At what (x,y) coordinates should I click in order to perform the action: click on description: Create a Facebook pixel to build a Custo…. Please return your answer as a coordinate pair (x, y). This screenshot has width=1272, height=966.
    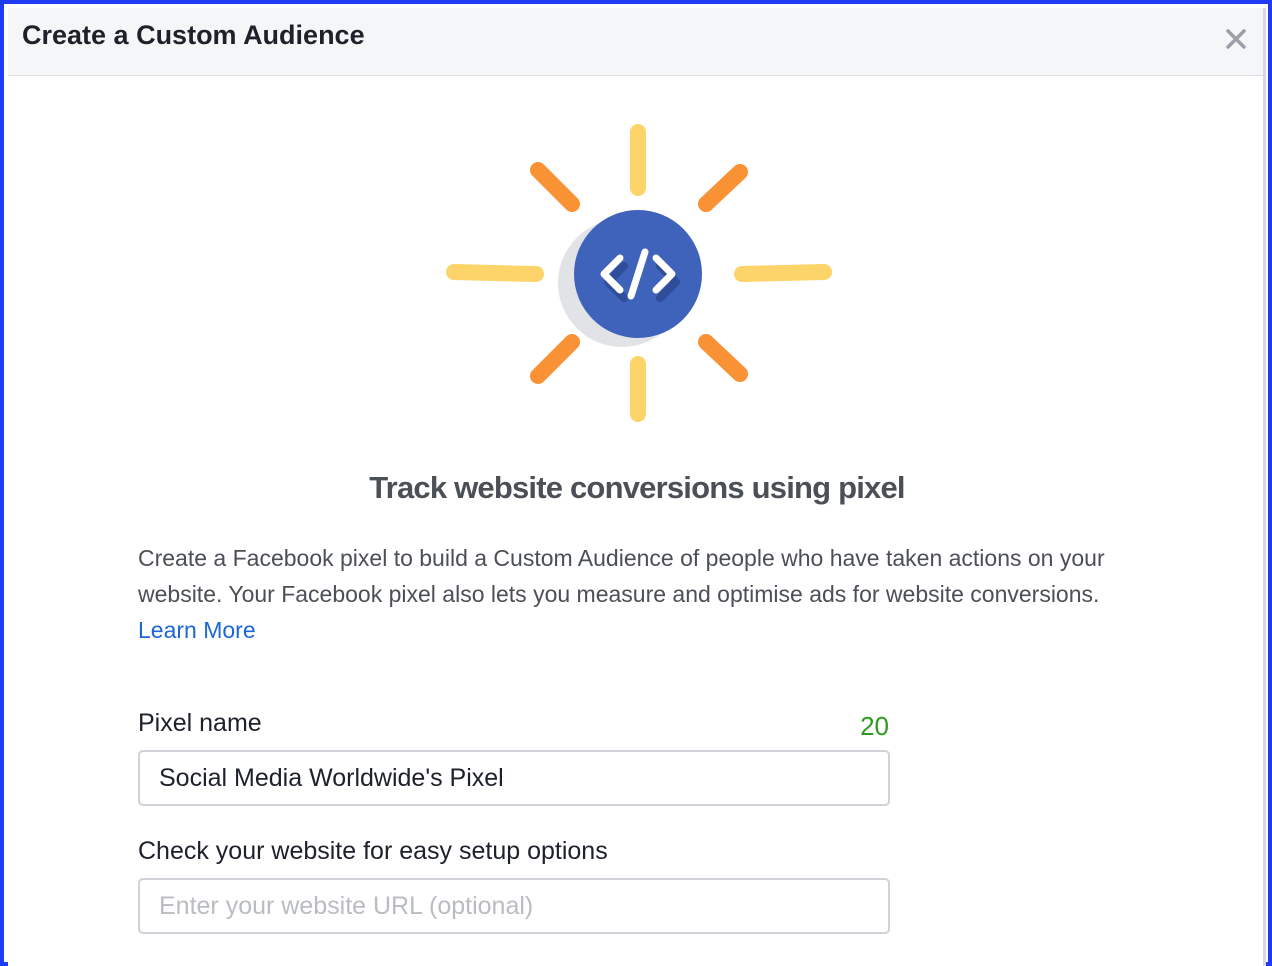
    Looking at the image, I should click on (638, 594).